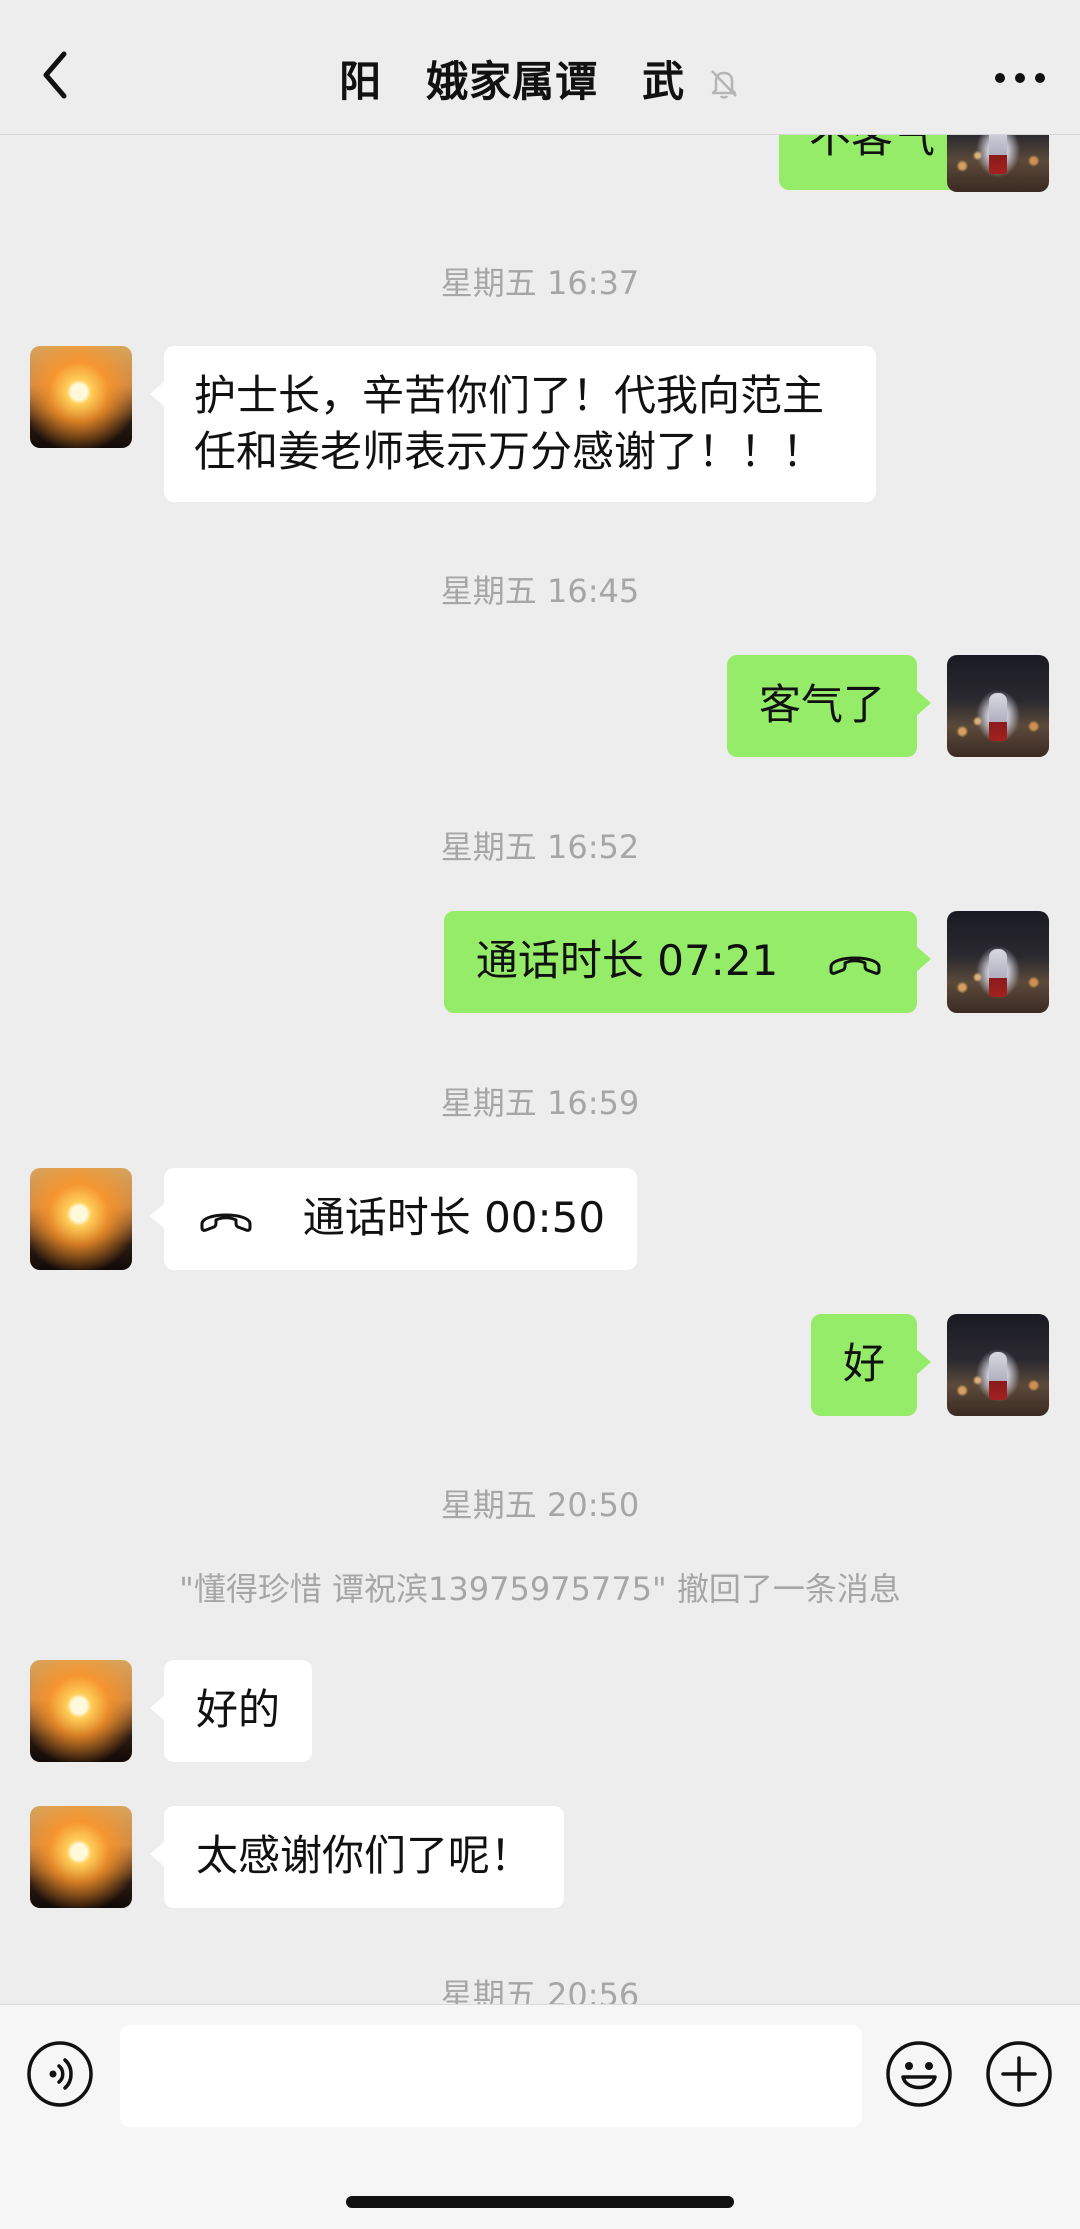  I want to click on chat-header: 阳 娥家属谭 武, so click(540, 67).